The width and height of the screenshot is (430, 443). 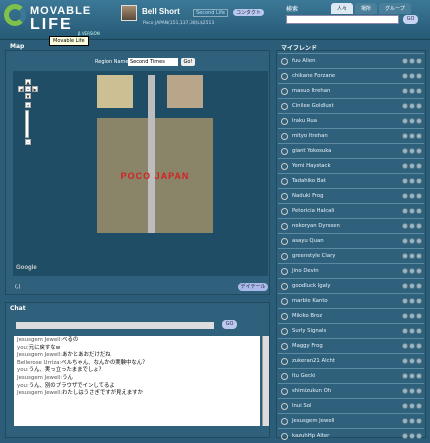 What do you see at coordinates (342, 19) in the screenshot?
I see `search-input` at bounding box center [342, 19].